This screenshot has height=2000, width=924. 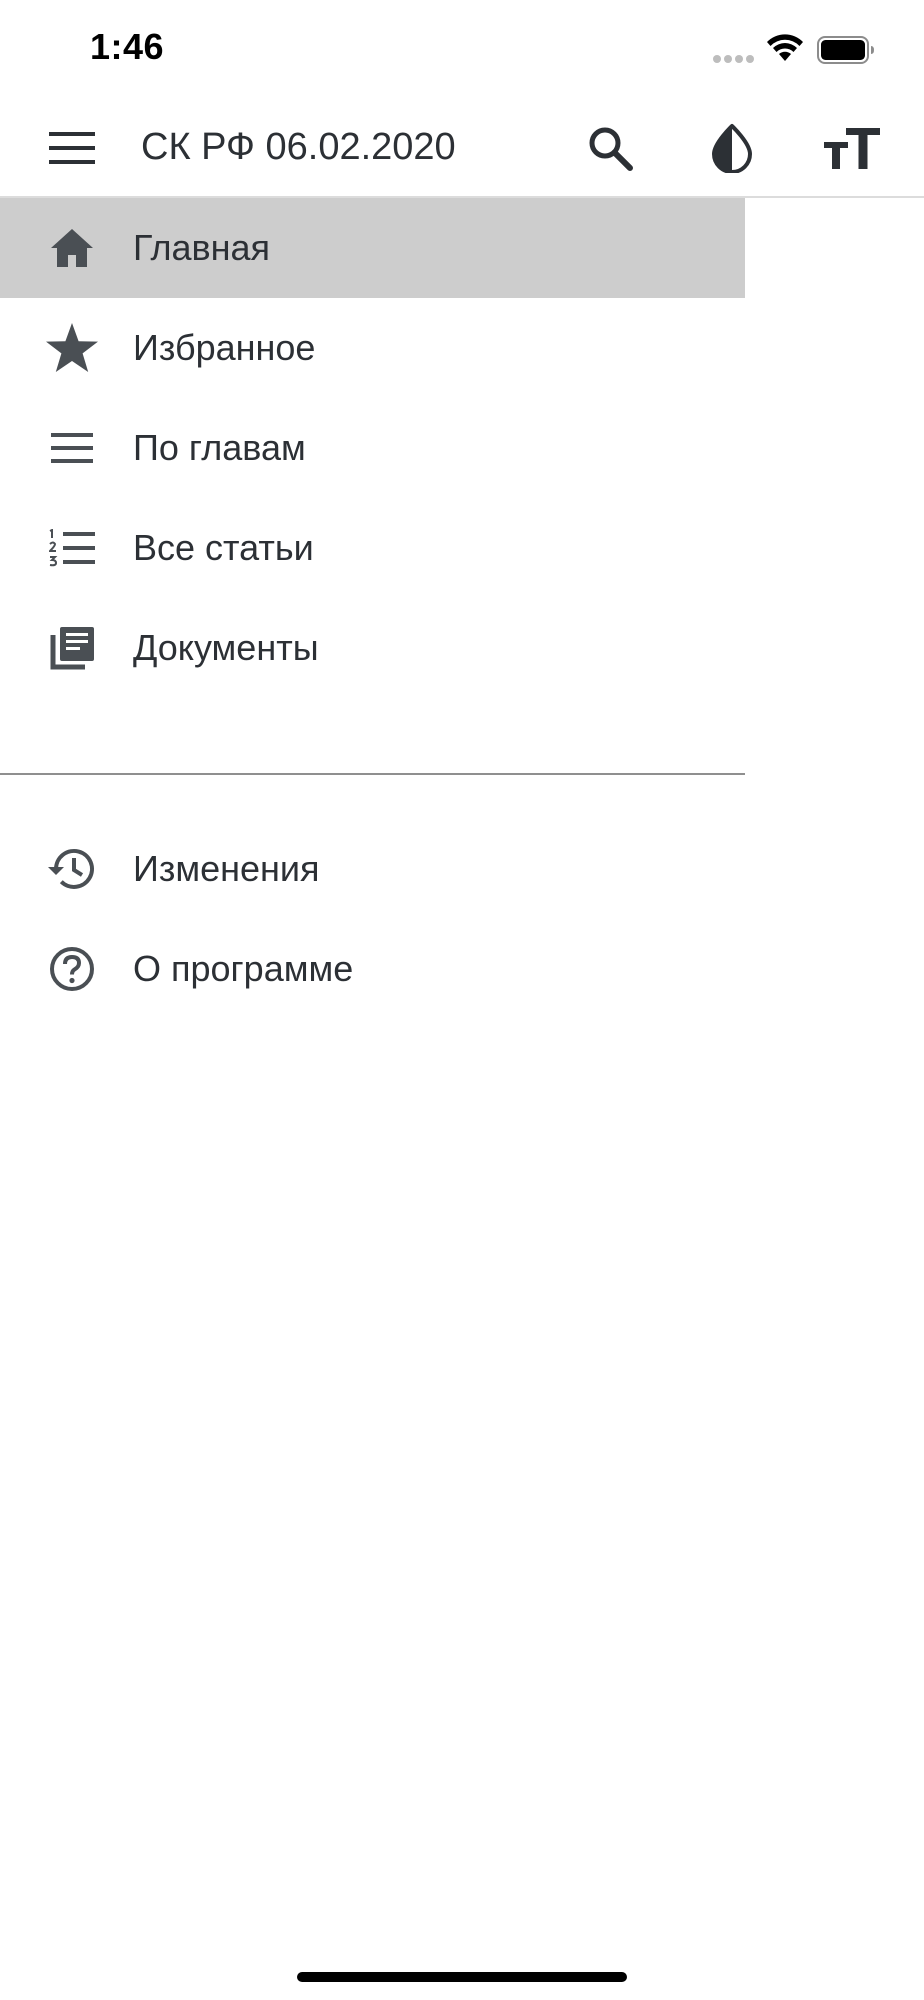 What do you see at coordinates (372, 248) in the screenshot?
I see `drawer-item-home: Главная` at bounding box center [372, 248].